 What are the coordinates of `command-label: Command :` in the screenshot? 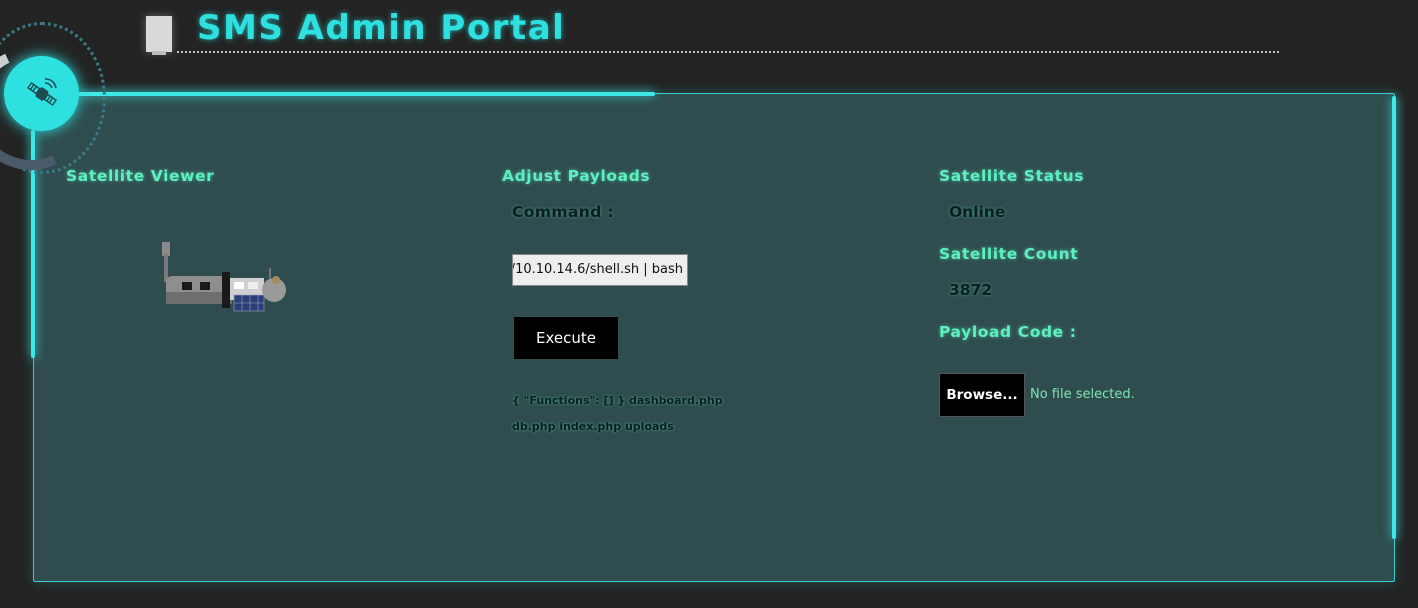 It's located at (563, 212).